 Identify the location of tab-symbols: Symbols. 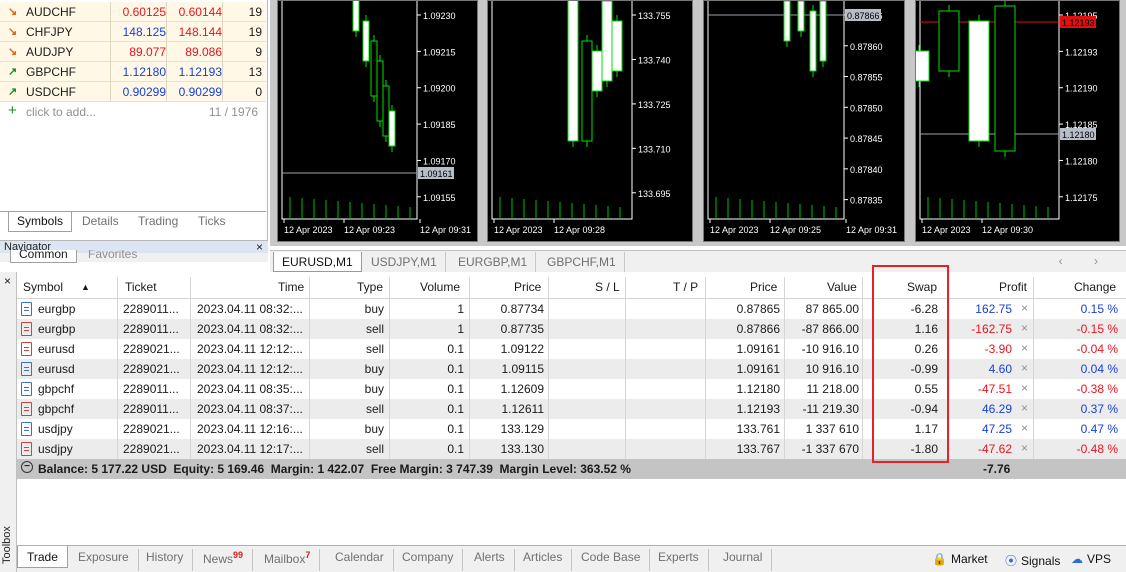
(40, 222).